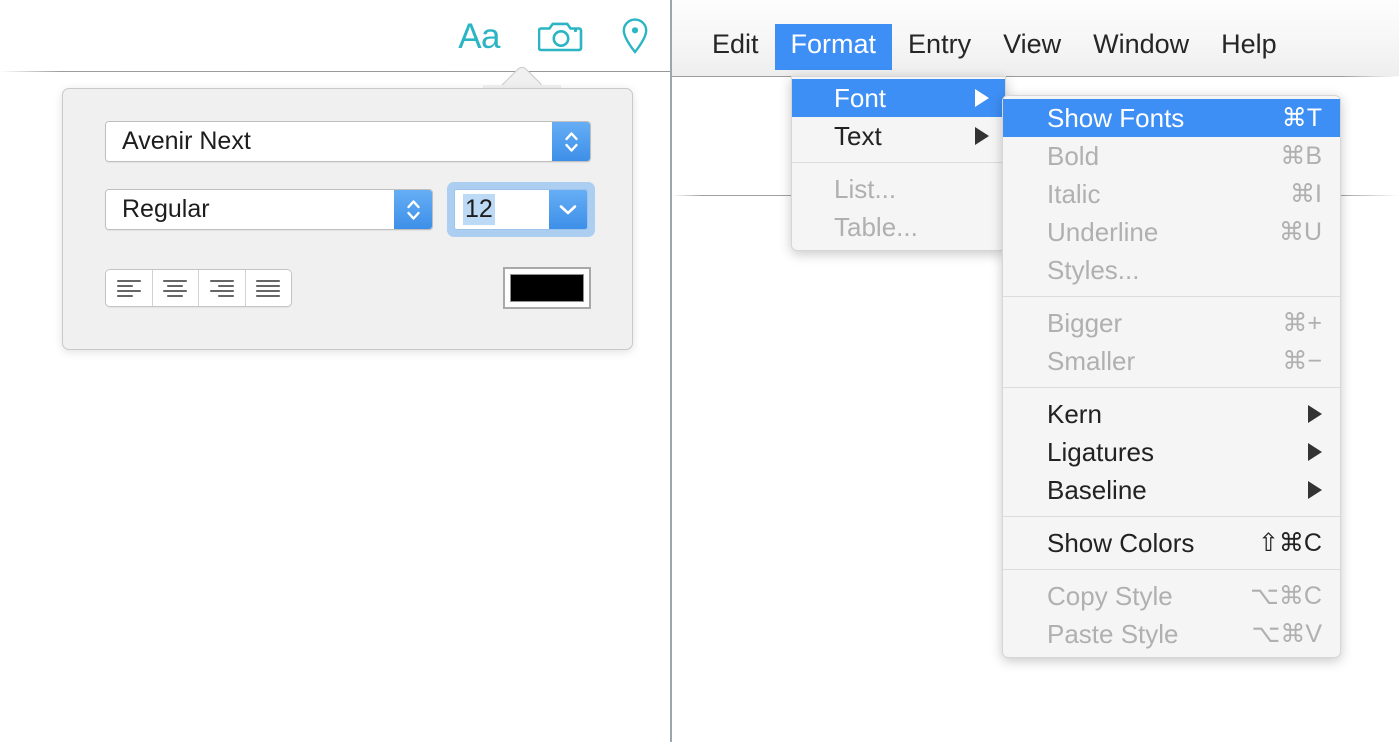 This screenshot has width=1399, height=742. Describe the element at coordinates (1171, 414) in the screenshot. I see `font-submenu-item-kern: Kern` at that location.